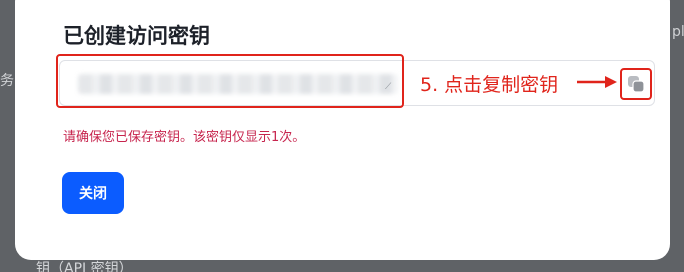 The image size is (684, 272). What do you see at coordinates (489, 85) in the screenshot?
I see `annotation-step-text: 5. 点击复制密钥` at bounding box center [489, 85].